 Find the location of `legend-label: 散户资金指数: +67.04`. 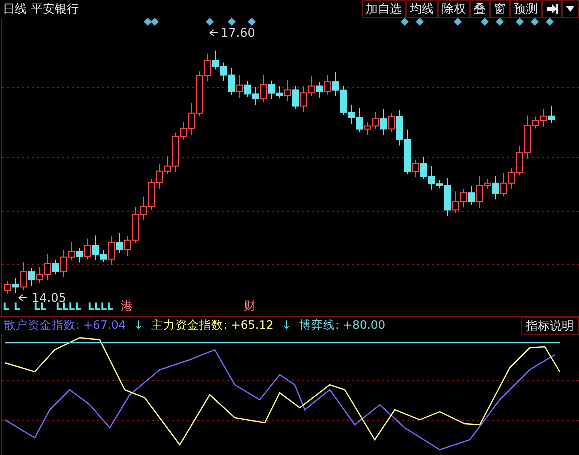

legend-label: 散户资金指数: +67.04 is located at coordinates (65, 325).